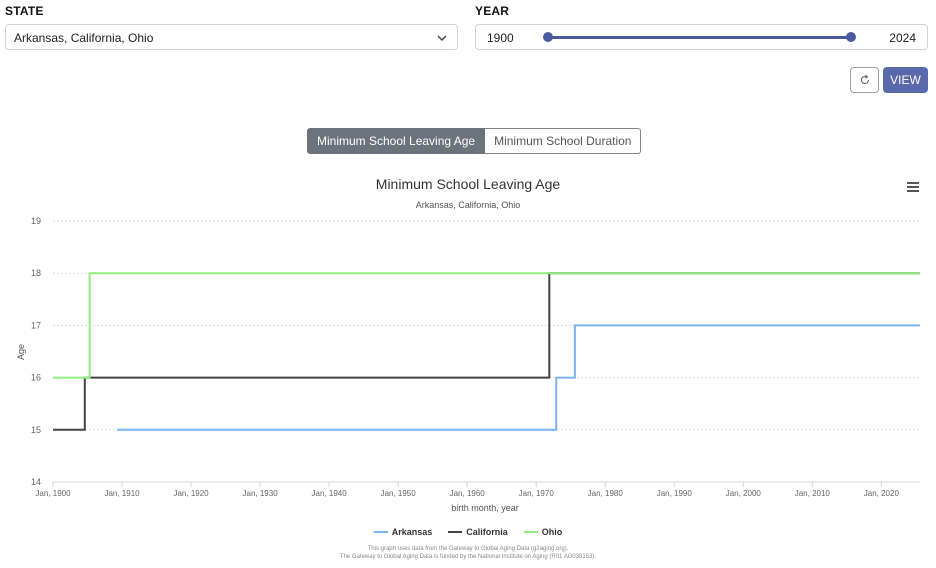  What do you see at coordinates (36, 378) in the screenshot?
I see `y-tick-label: 16` at bounding box center [36, 378].